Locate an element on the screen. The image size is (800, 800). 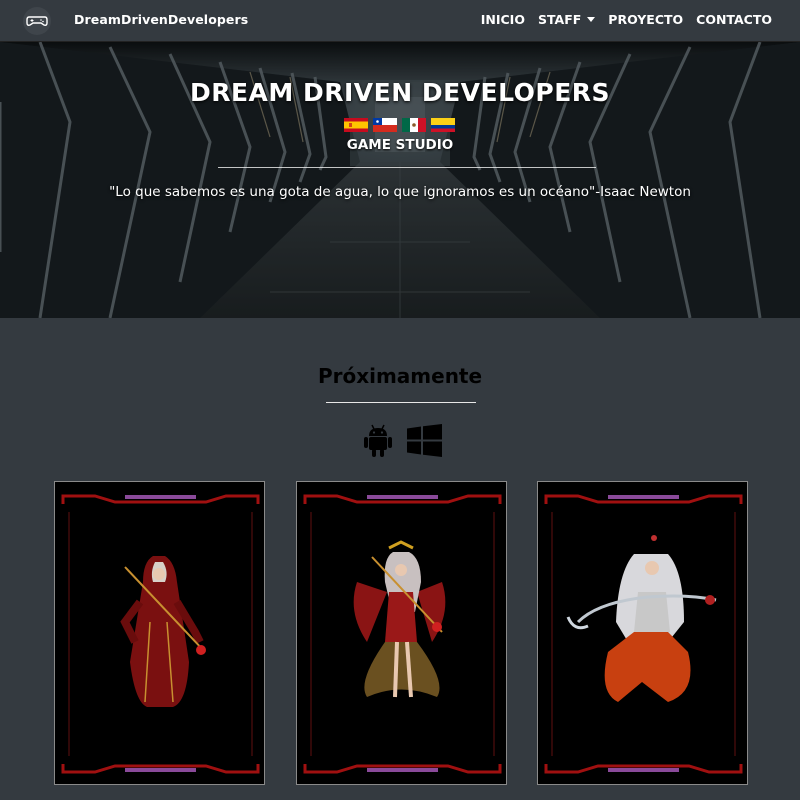
chile-flag-icon is located at coordinates (385, 125).